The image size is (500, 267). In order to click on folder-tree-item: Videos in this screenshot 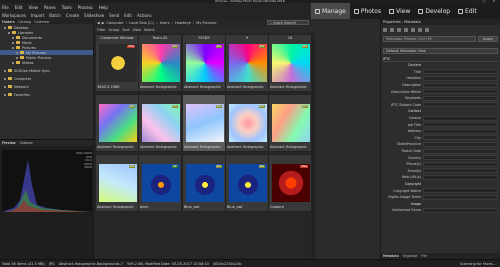, I will do `click(46, 62)`.